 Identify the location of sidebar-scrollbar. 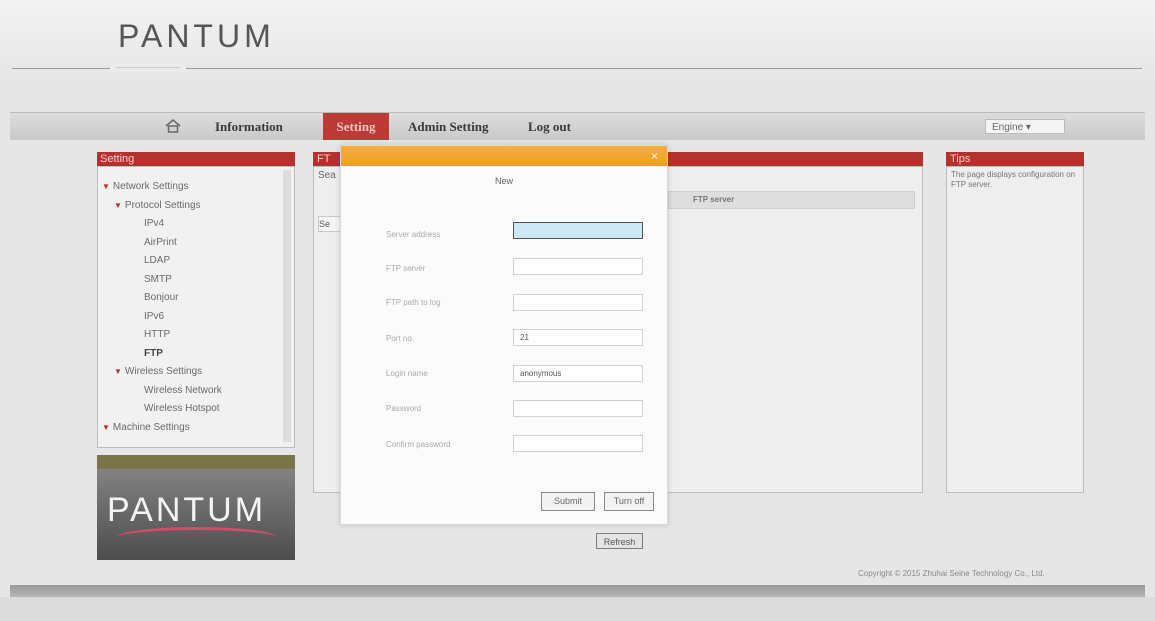
(287, 306).